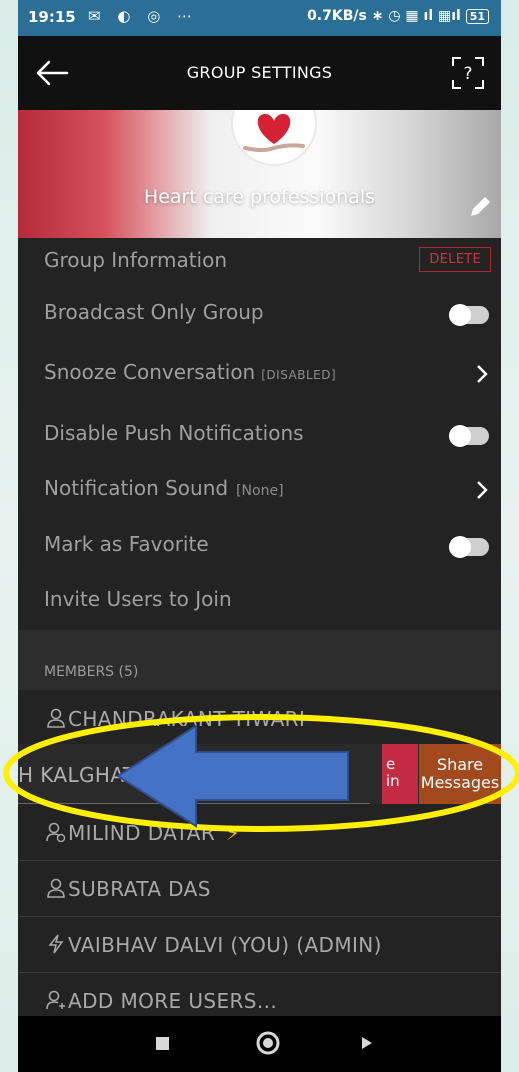  What do you see at coordinates (162, 1043) in the screenshot?
I see `recents-button` at bounding box center [162, 1043].